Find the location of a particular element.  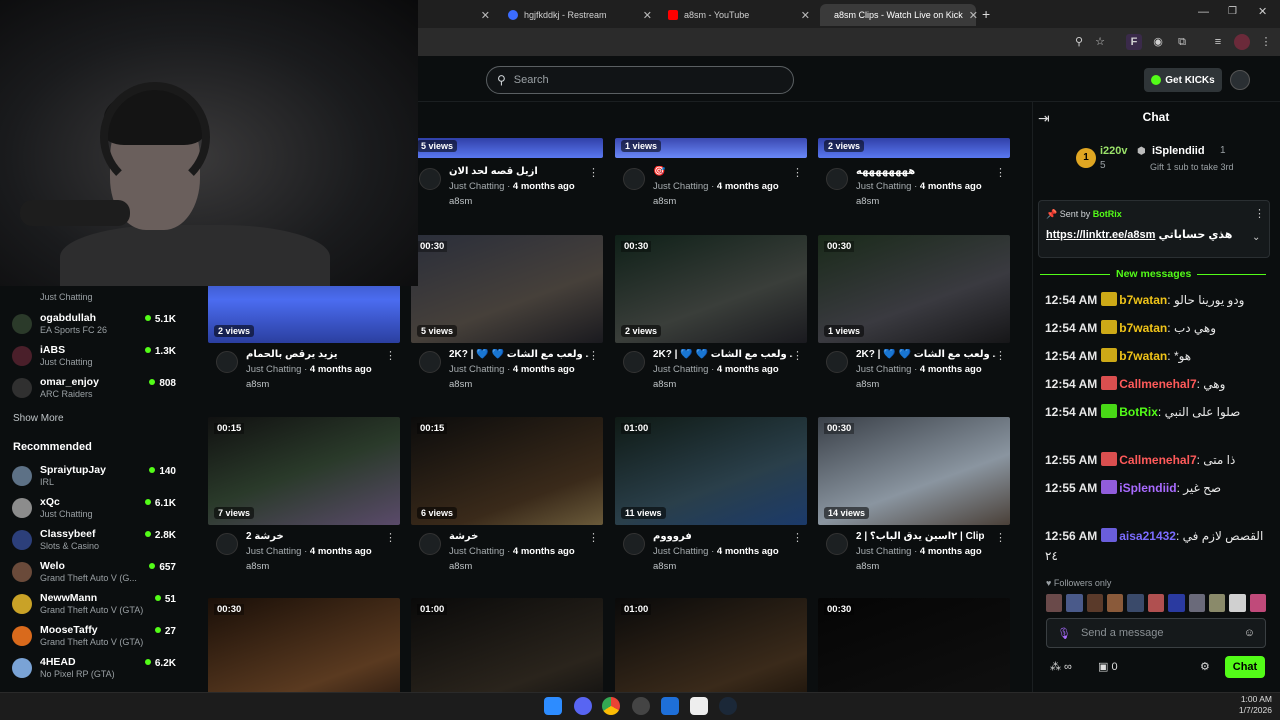

sidebar-item-4head: 4HEAD No Pixel RP (GTA) 6.2K is located at coordinates (102, 670).